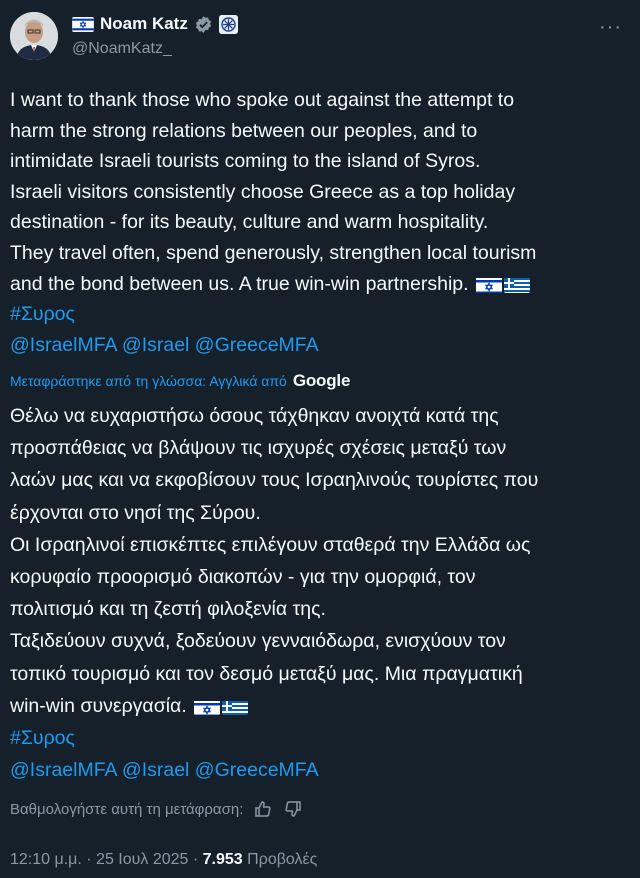  I want to click on translated-line-text: win-win συνεργασία., so click(98, 705).